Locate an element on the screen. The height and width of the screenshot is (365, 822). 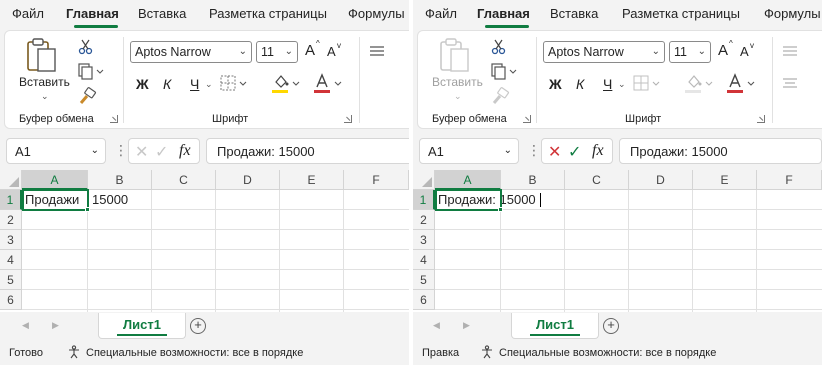
copy-icon is located at coordinates (91, 71).